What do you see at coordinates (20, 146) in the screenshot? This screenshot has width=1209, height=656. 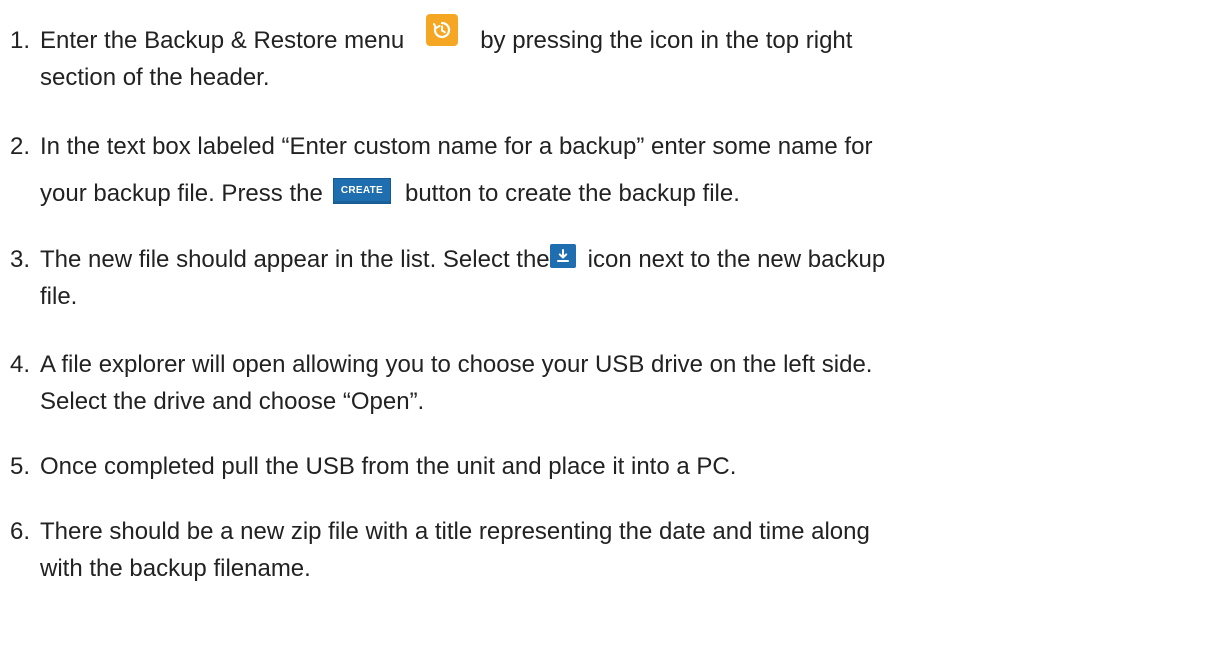 I see `step-number: 2.` at bounding box center [20, 146].